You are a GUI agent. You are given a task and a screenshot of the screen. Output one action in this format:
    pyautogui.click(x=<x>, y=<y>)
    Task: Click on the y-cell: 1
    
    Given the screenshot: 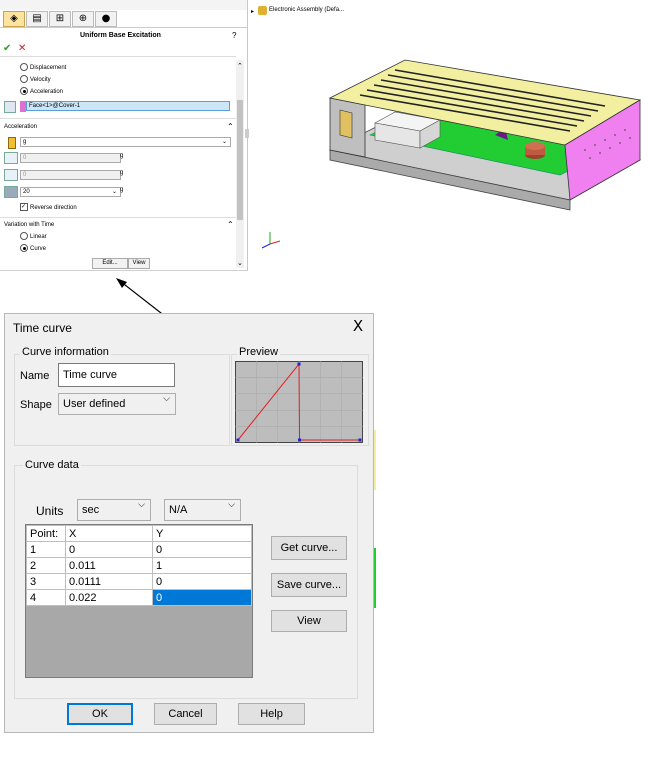 What is the action you would take?
    pyautogui.click(x=202, y=565)
    